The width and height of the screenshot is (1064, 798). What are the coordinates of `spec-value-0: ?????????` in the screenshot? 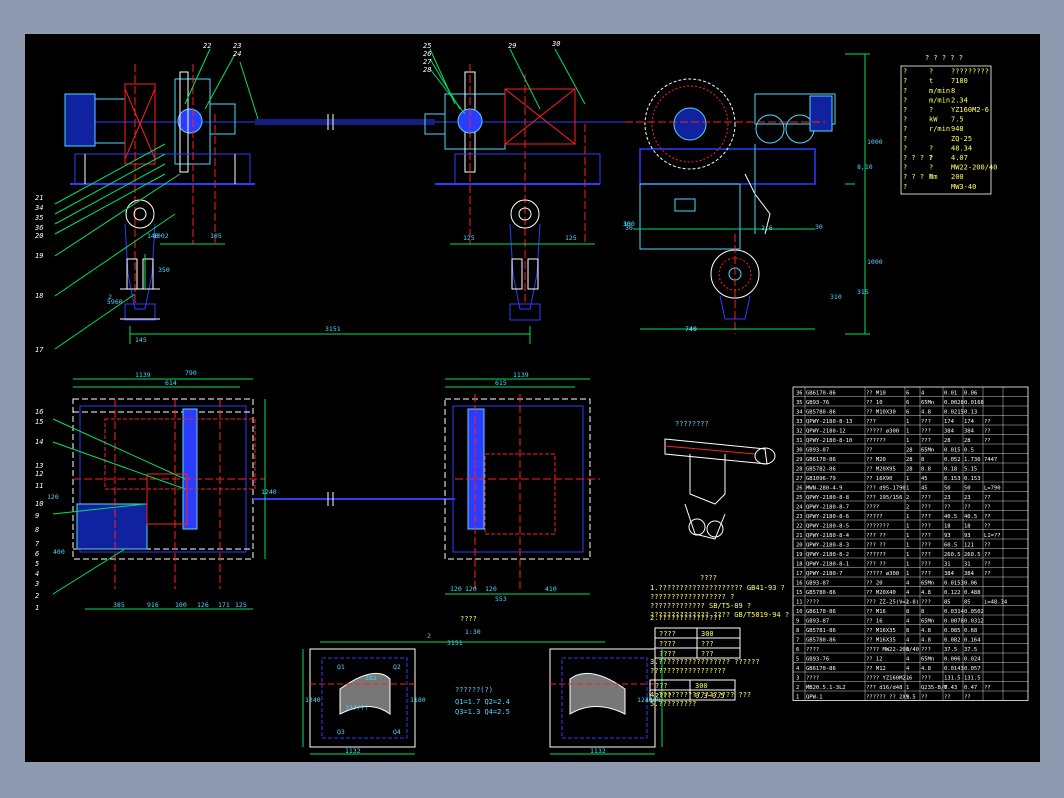 It's located at (970, 72).